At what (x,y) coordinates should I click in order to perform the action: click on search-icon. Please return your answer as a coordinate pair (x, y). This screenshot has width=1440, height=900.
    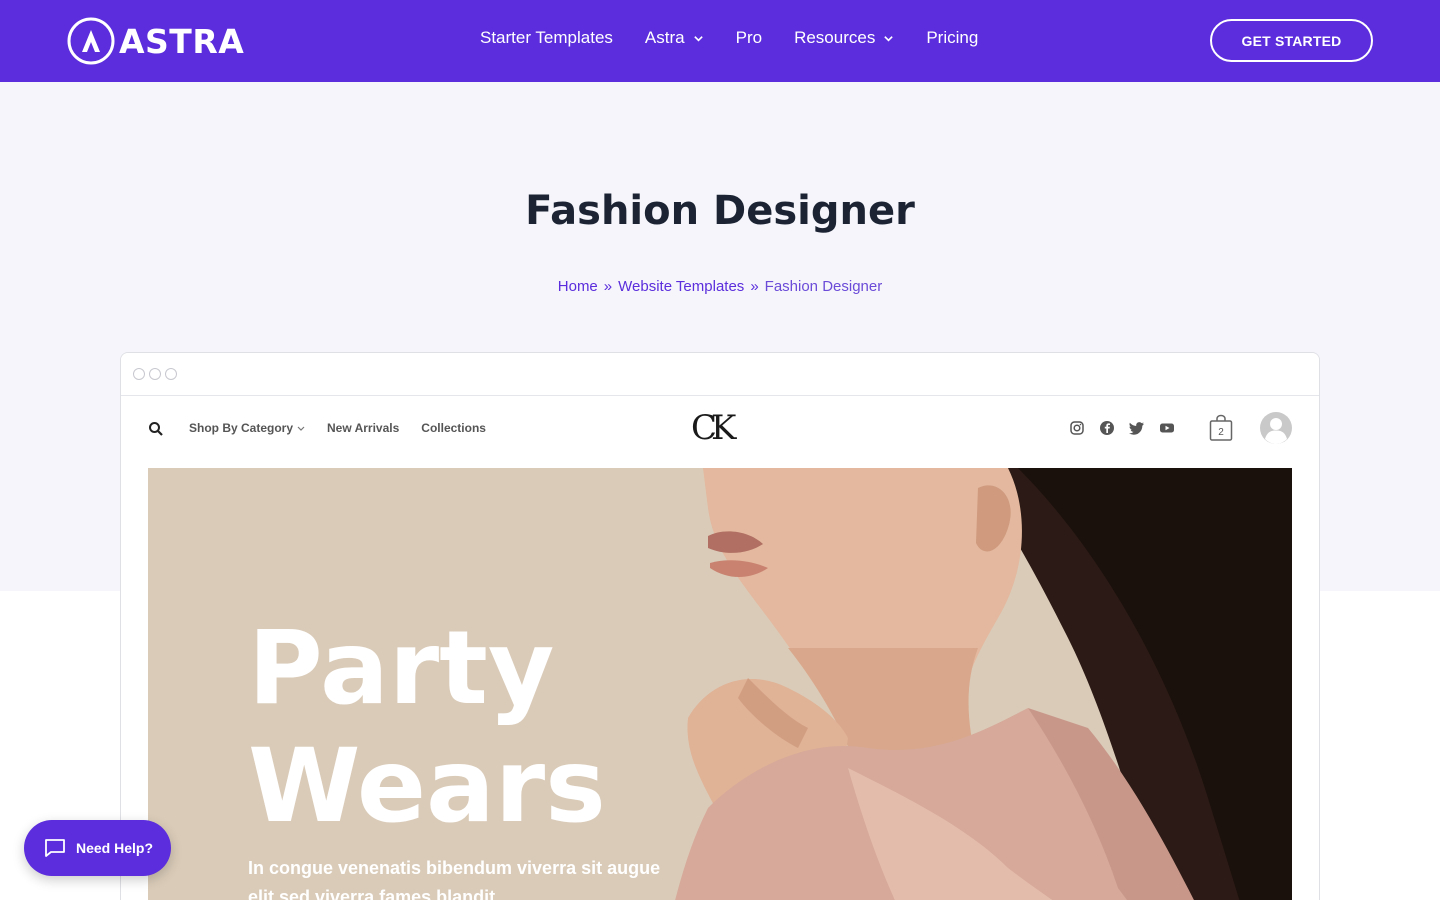
    Looking at the image, I should click on (156, 429).